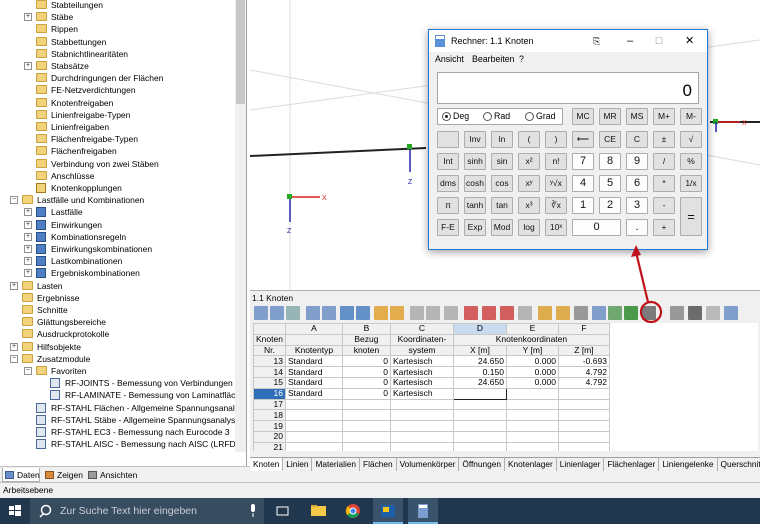 This screenshot has width=760, height=526. What do you see at coordinates (118, 347) in the screenshot?
I see `tree-item: + Hilfsobjekte` at bounding box center [118, 347].